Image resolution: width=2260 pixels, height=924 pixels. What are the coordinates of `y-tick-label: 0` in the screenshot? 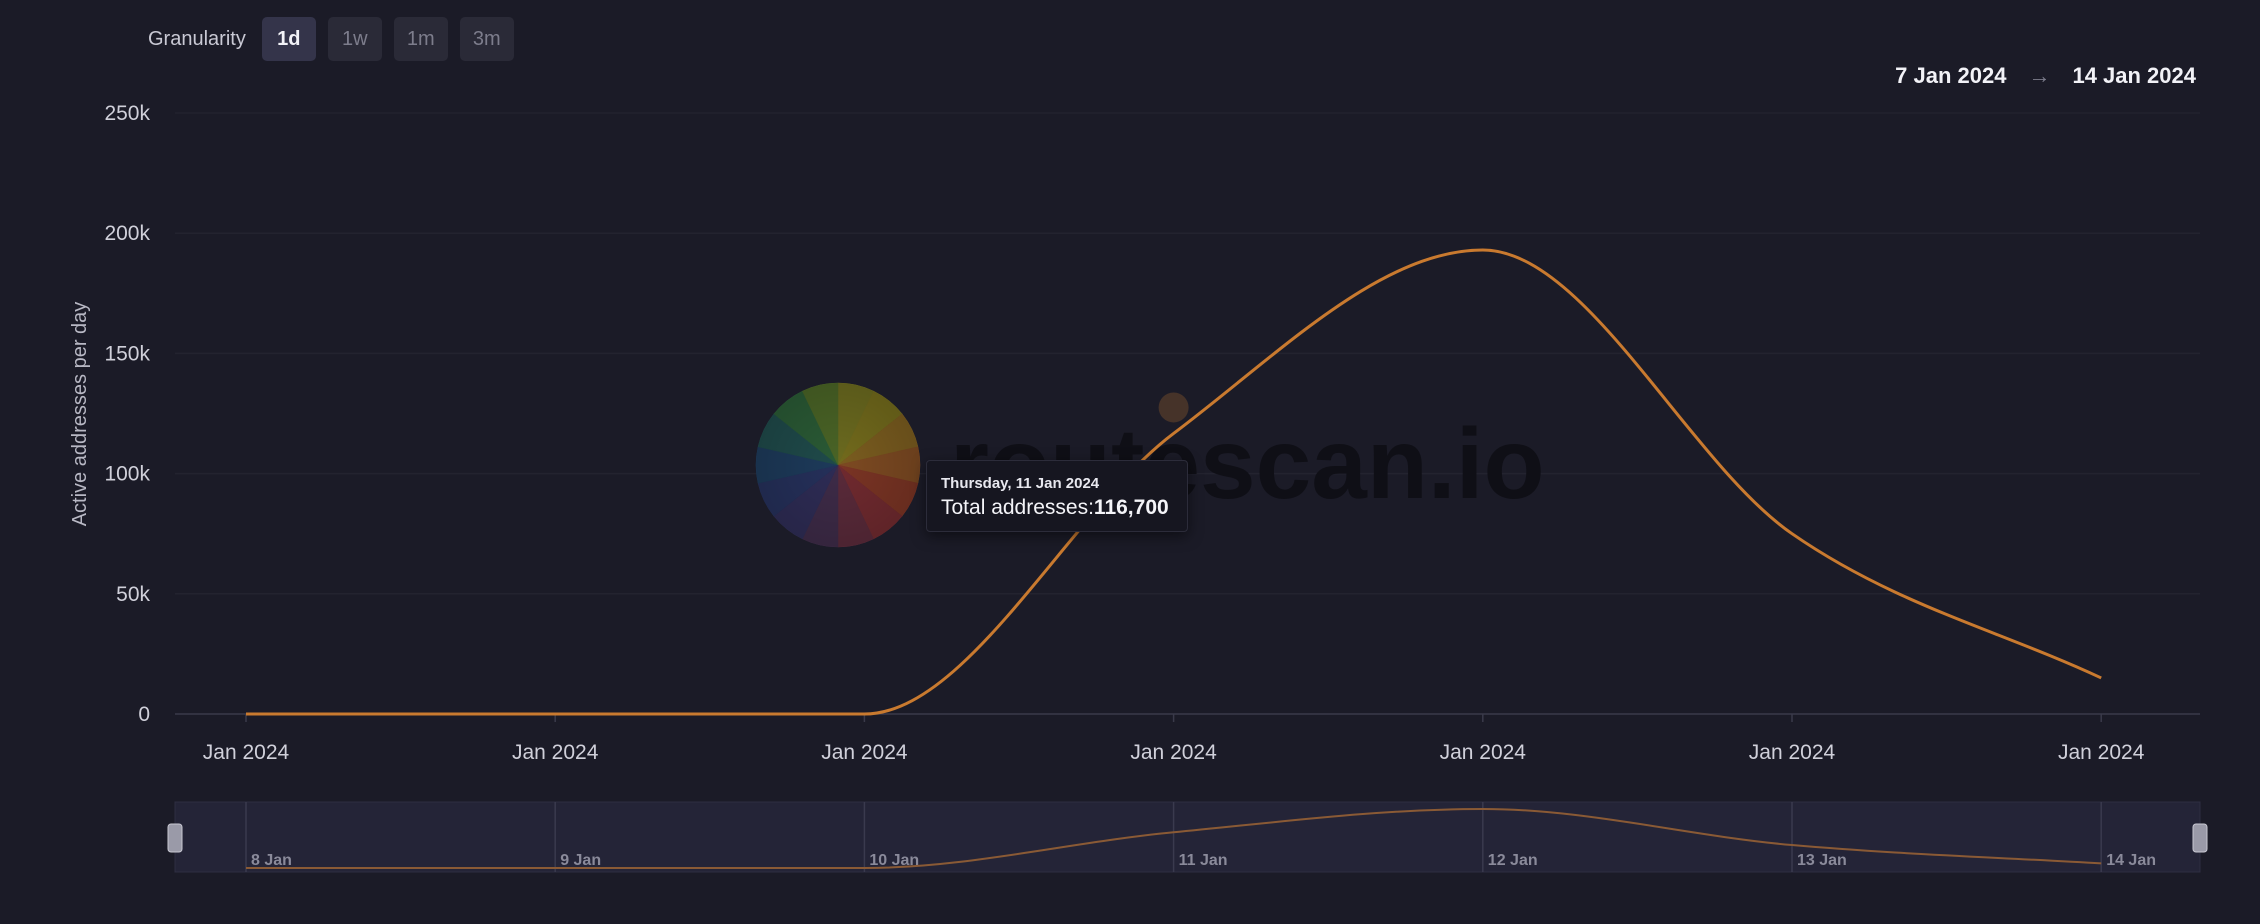 It's located at (144, 714).